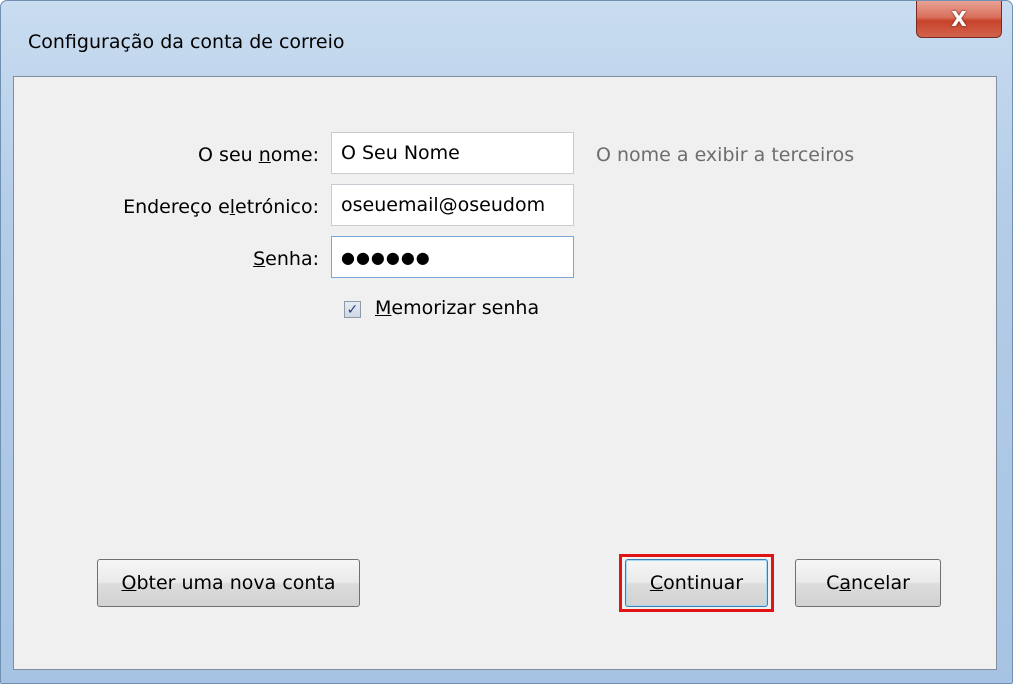  Describe the element at coordinates (506, 41) in the screenshot. I see `title-bar: Configuração da conta de correio X` at that location.